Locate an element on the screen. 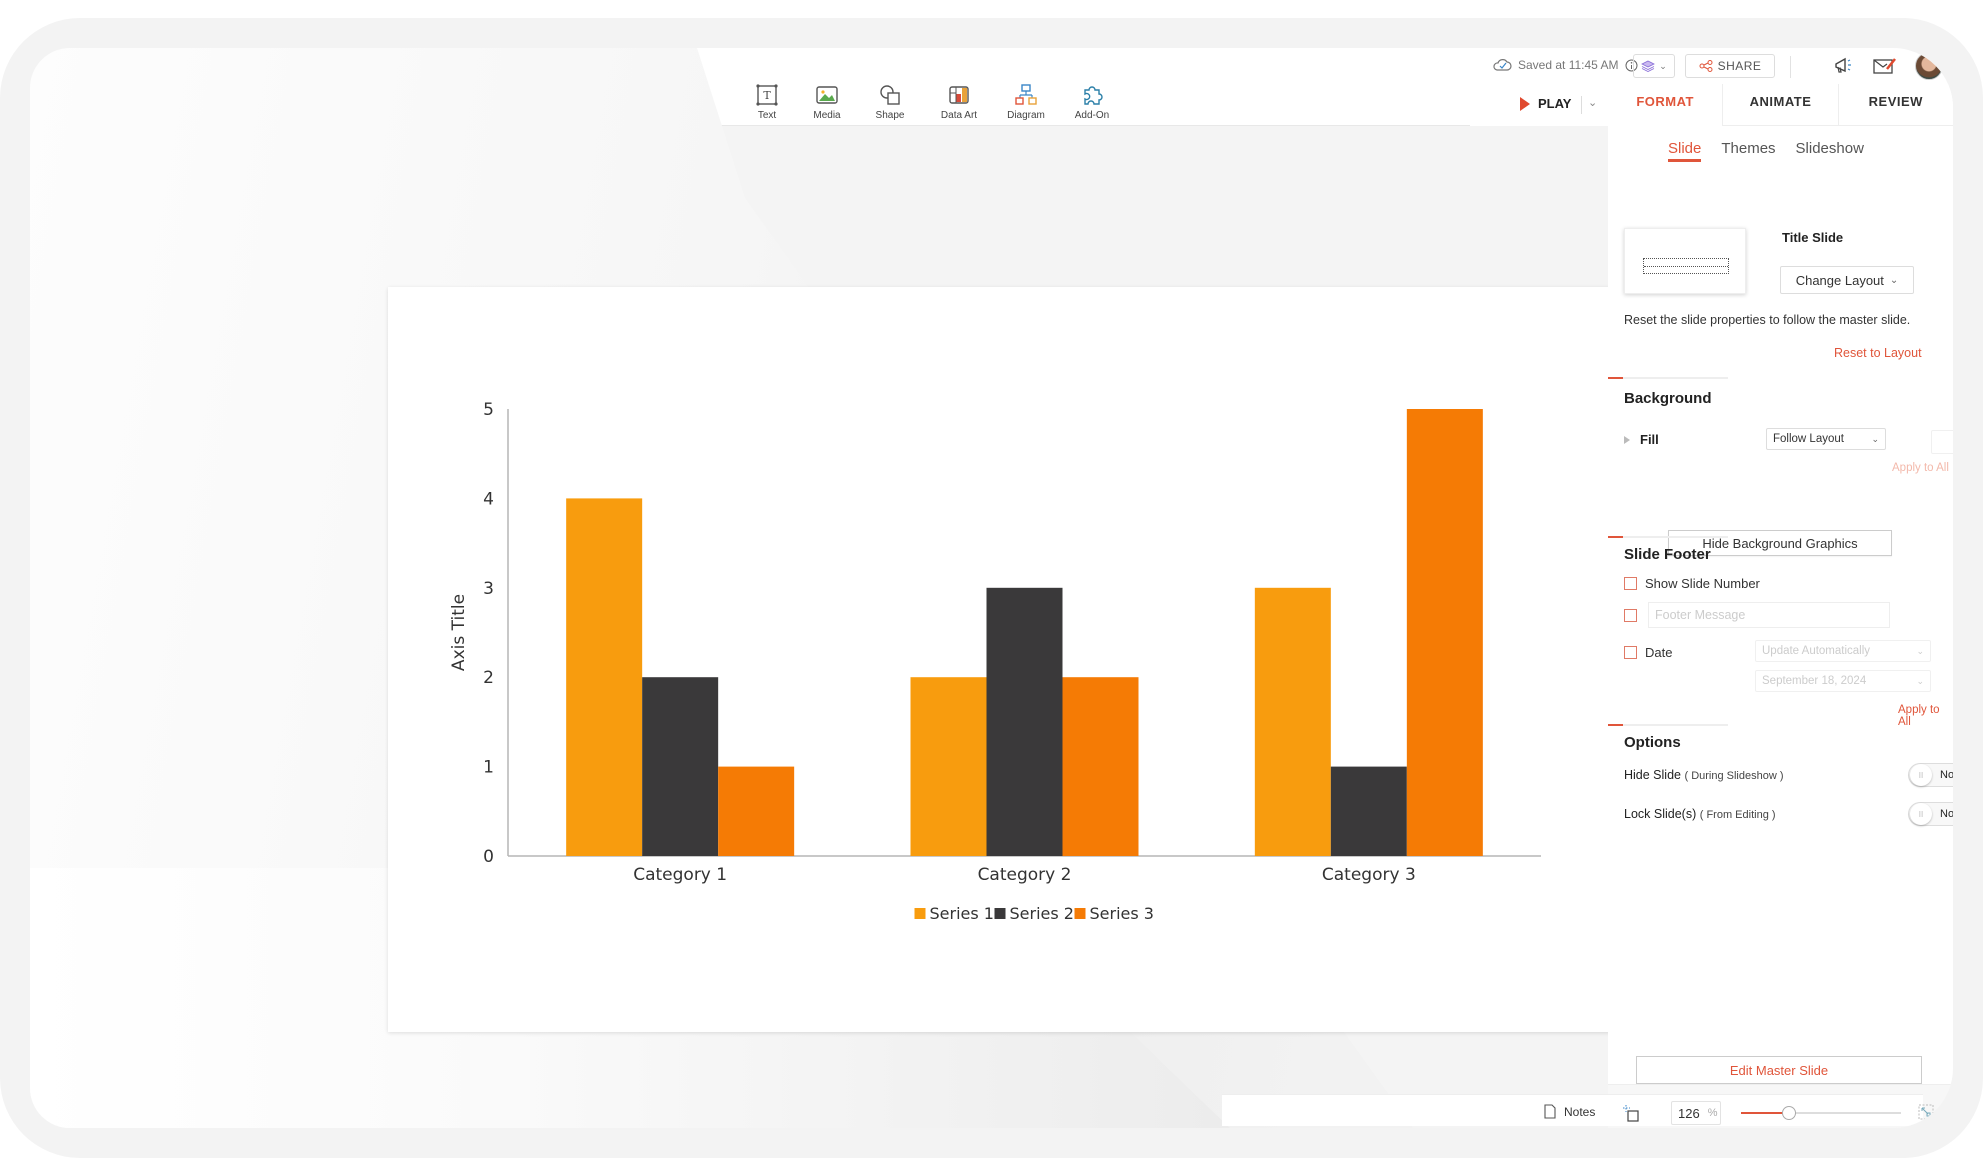  show-slide-number-checkbox is located at coordinates (1630, 583).